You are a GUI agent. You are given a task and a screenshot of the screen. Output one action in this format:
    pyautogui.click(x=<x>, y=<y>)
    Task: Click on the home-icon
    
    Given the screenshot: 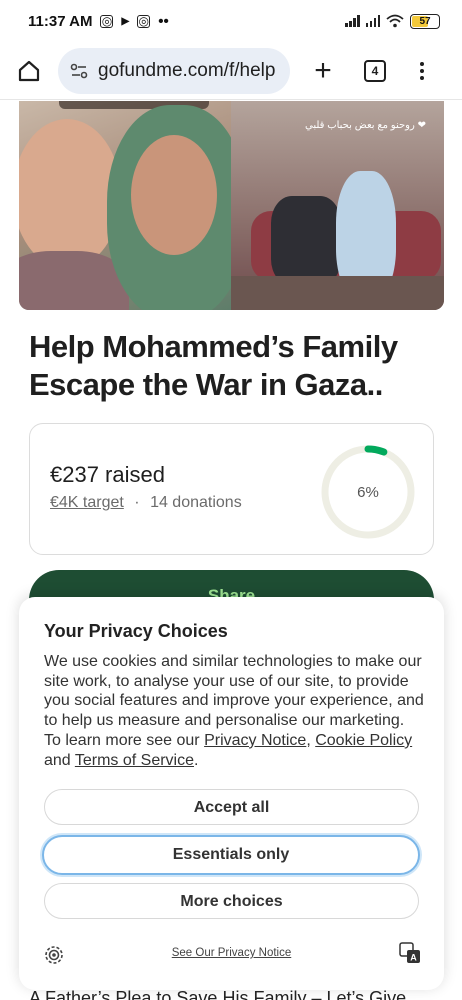 What is the action you would take?
    pyautogui.click(x=29, y=70)
    